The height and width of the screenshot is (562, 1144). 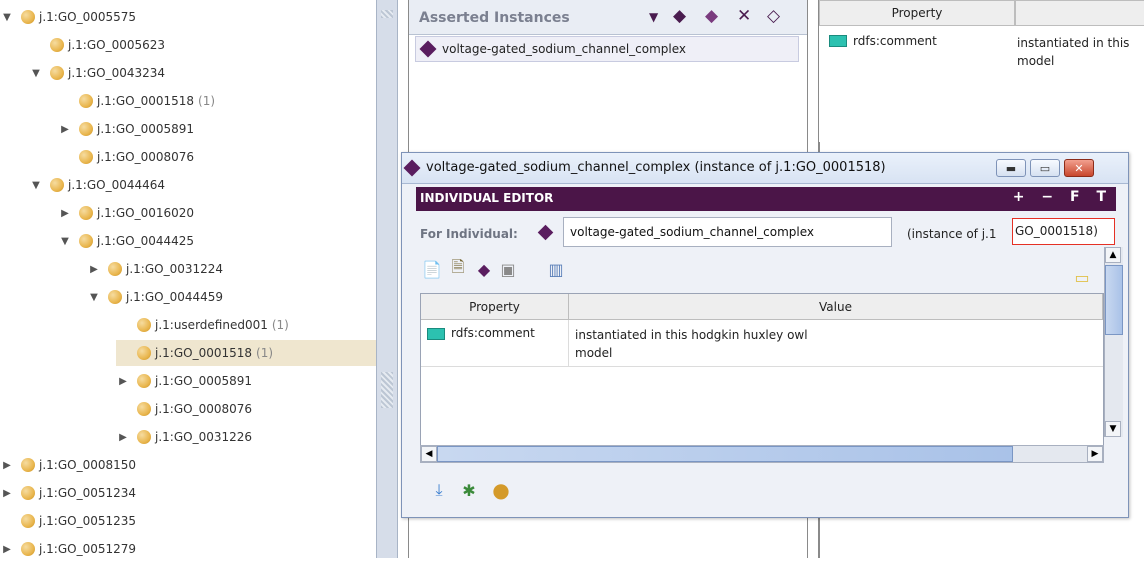 I want to click on tree-item: ▼ j.1:GO_0044425, so click(x=126, y=241).